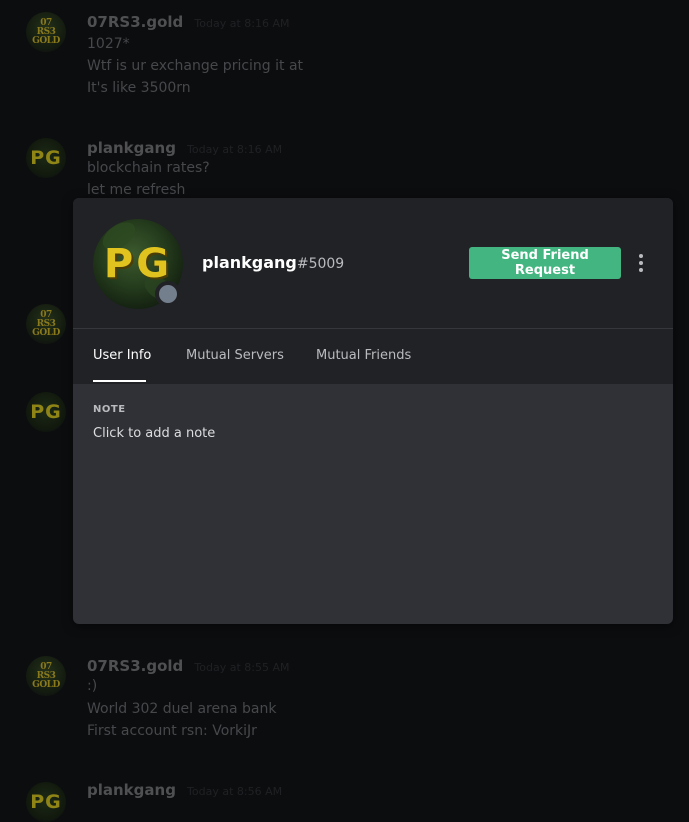 Image resolution: width=689 pixels, height=822 pixels. Describe the element at coordinates (184, 147) in the screenshot. I see `message-header: plankgang Today at 8:16 AM` at that location.